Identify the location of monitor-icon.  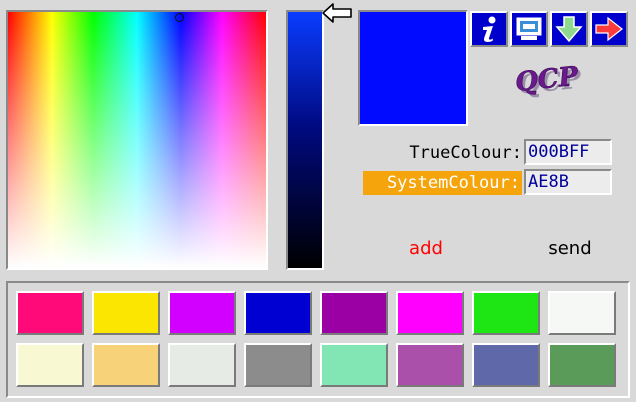
(529, 28).